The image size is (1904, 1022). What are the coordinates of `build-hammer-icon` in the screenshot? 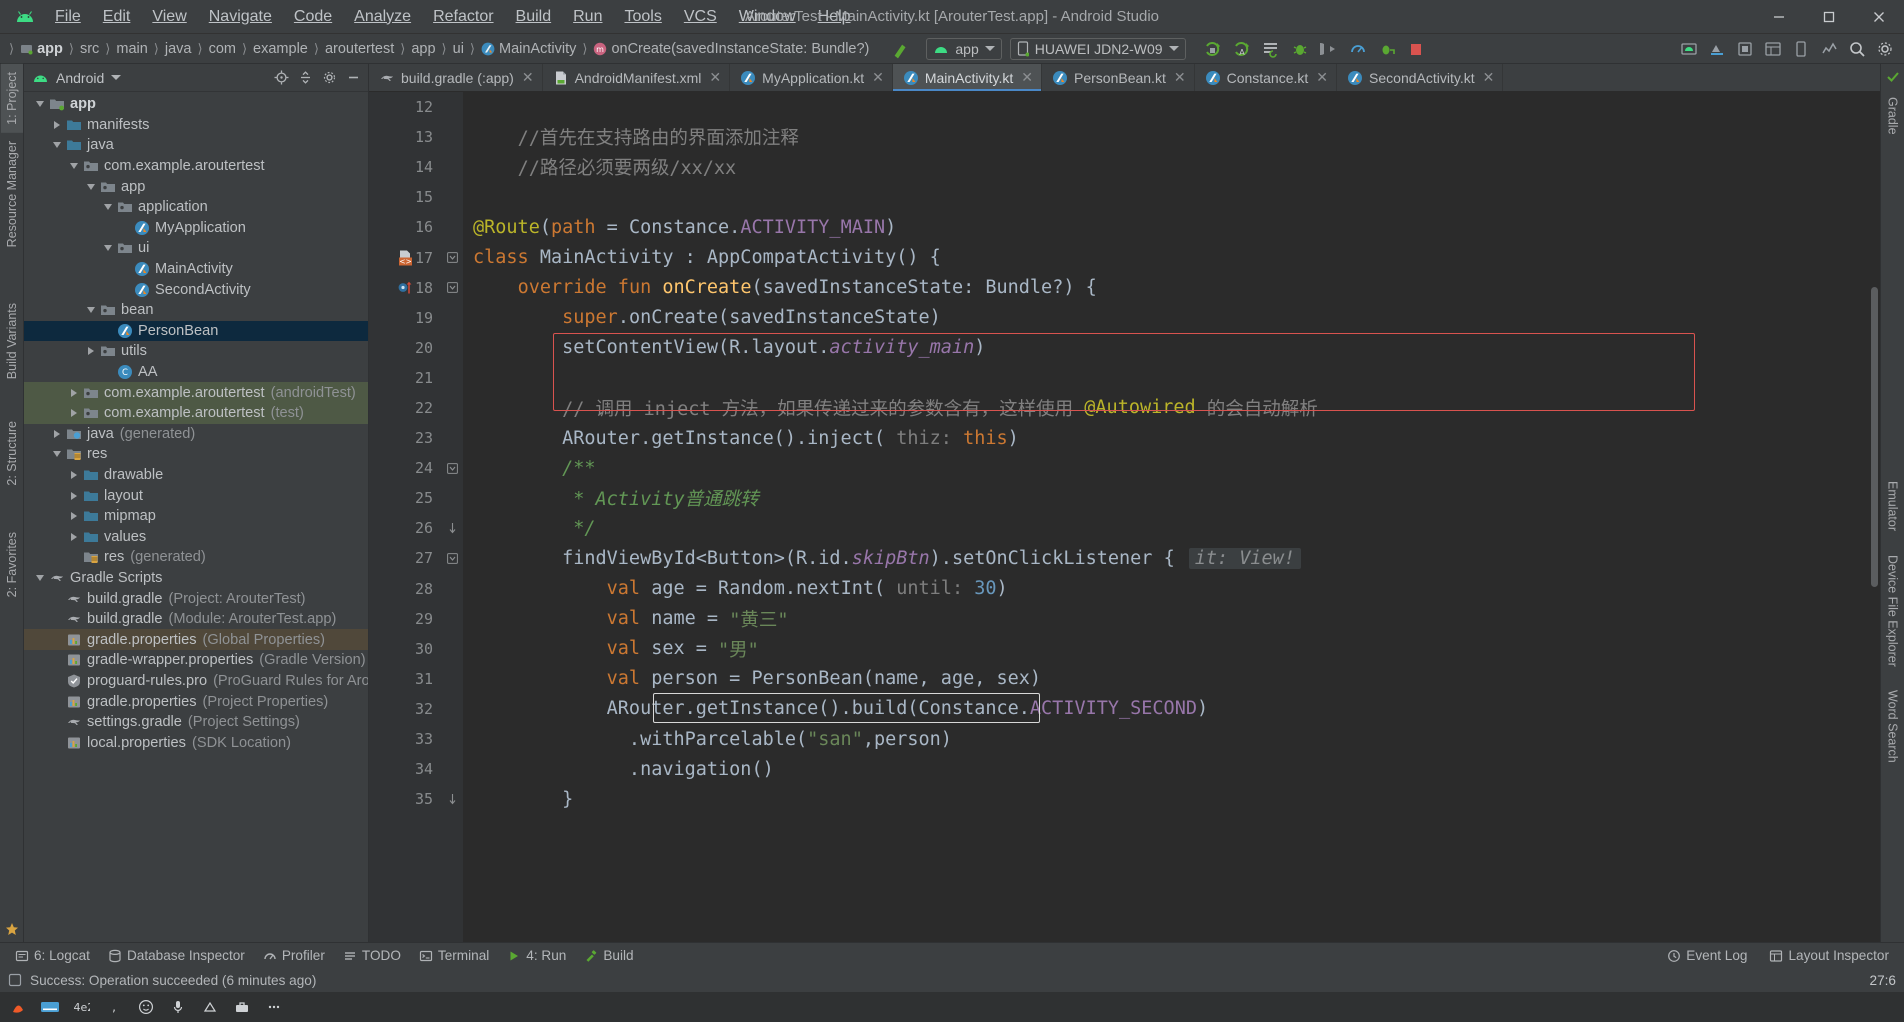 It's located at (901, 49).